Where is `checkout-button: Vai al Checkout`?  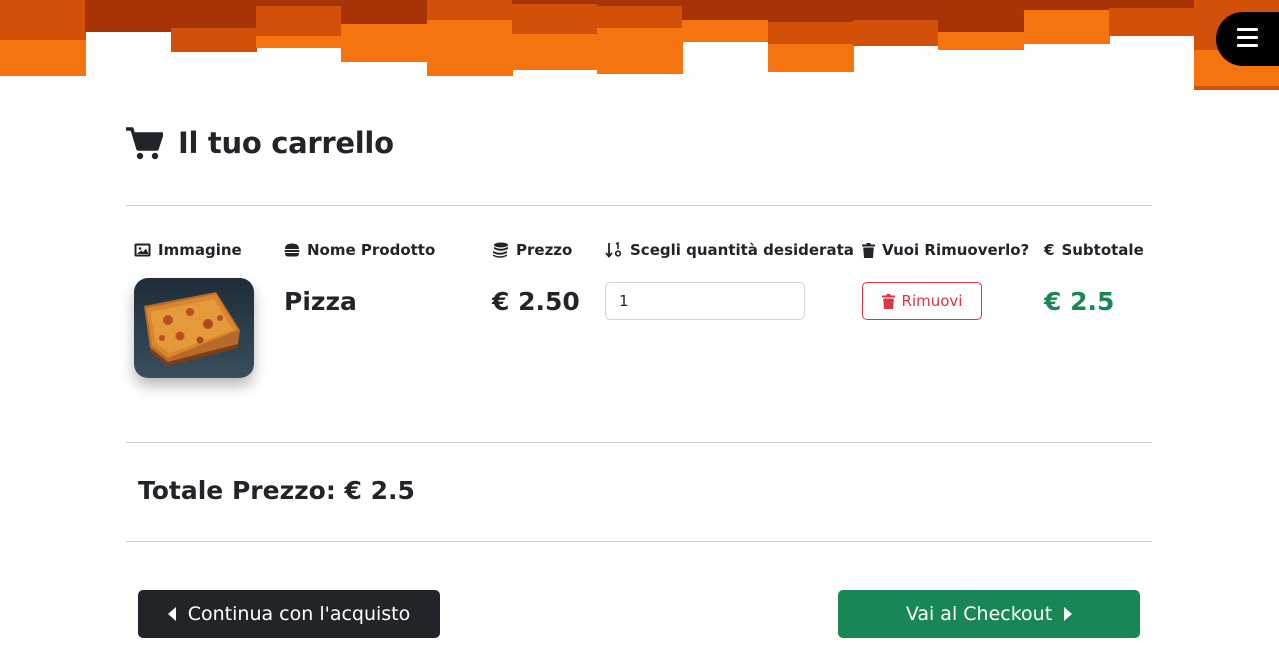
checkout-button: Vai al Checkout is located at coordinates (989, 614).